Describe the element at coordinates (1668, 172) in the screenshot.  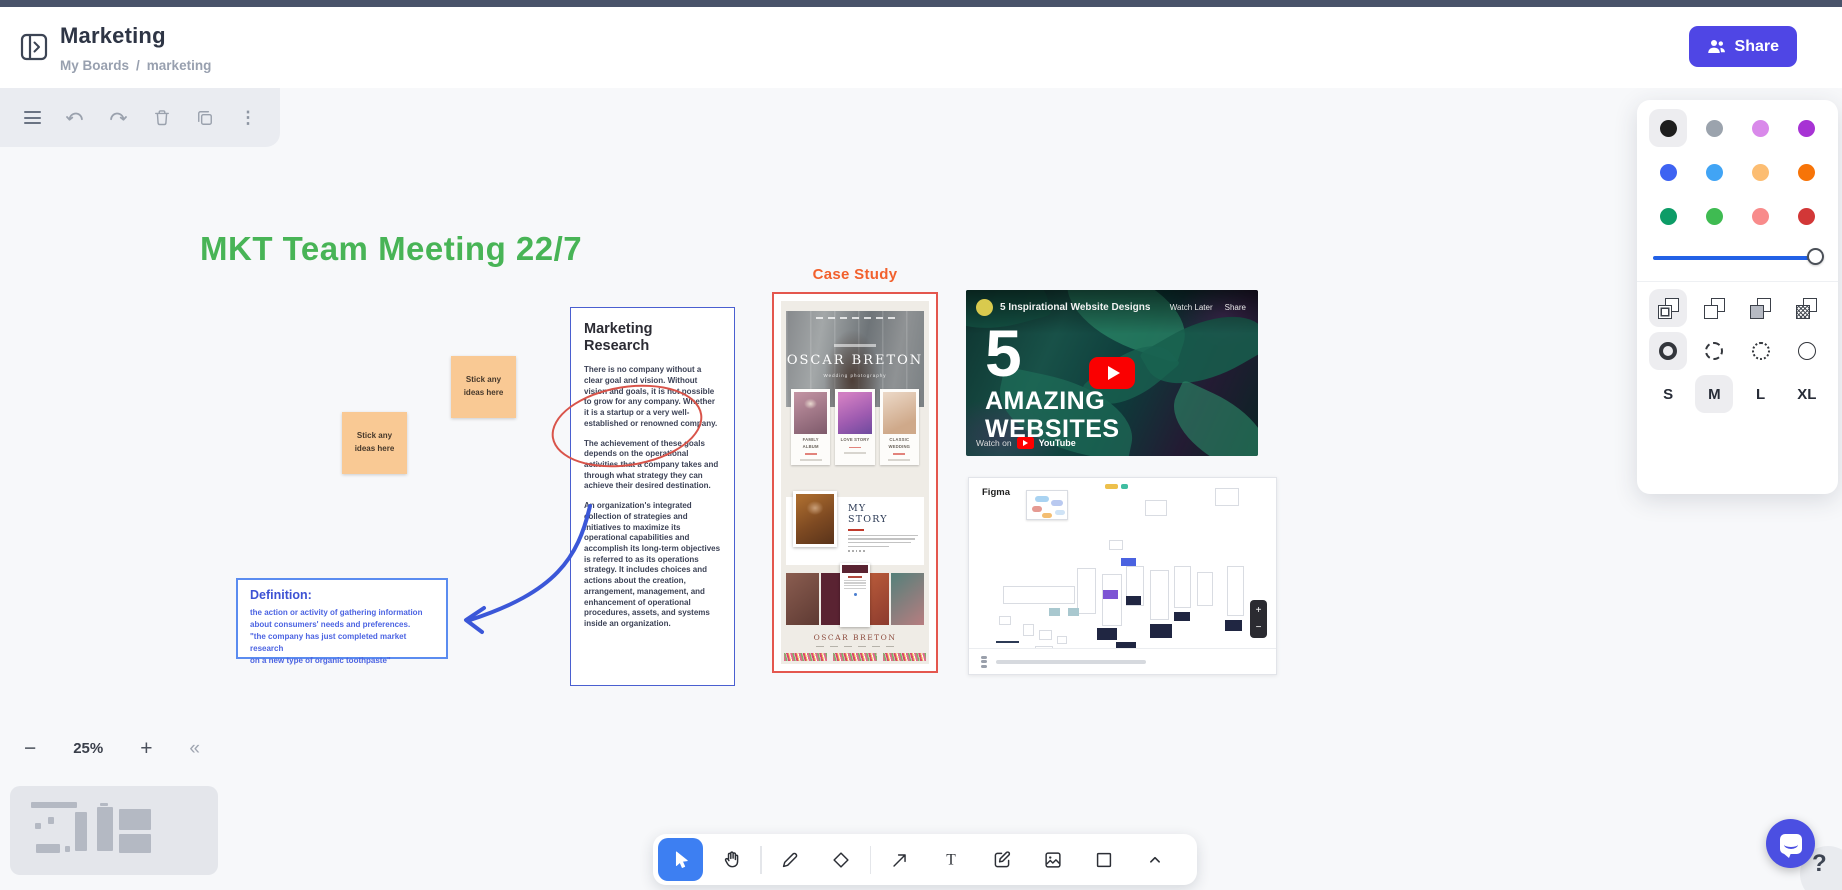
I see `color-swatch-blue` at that location.